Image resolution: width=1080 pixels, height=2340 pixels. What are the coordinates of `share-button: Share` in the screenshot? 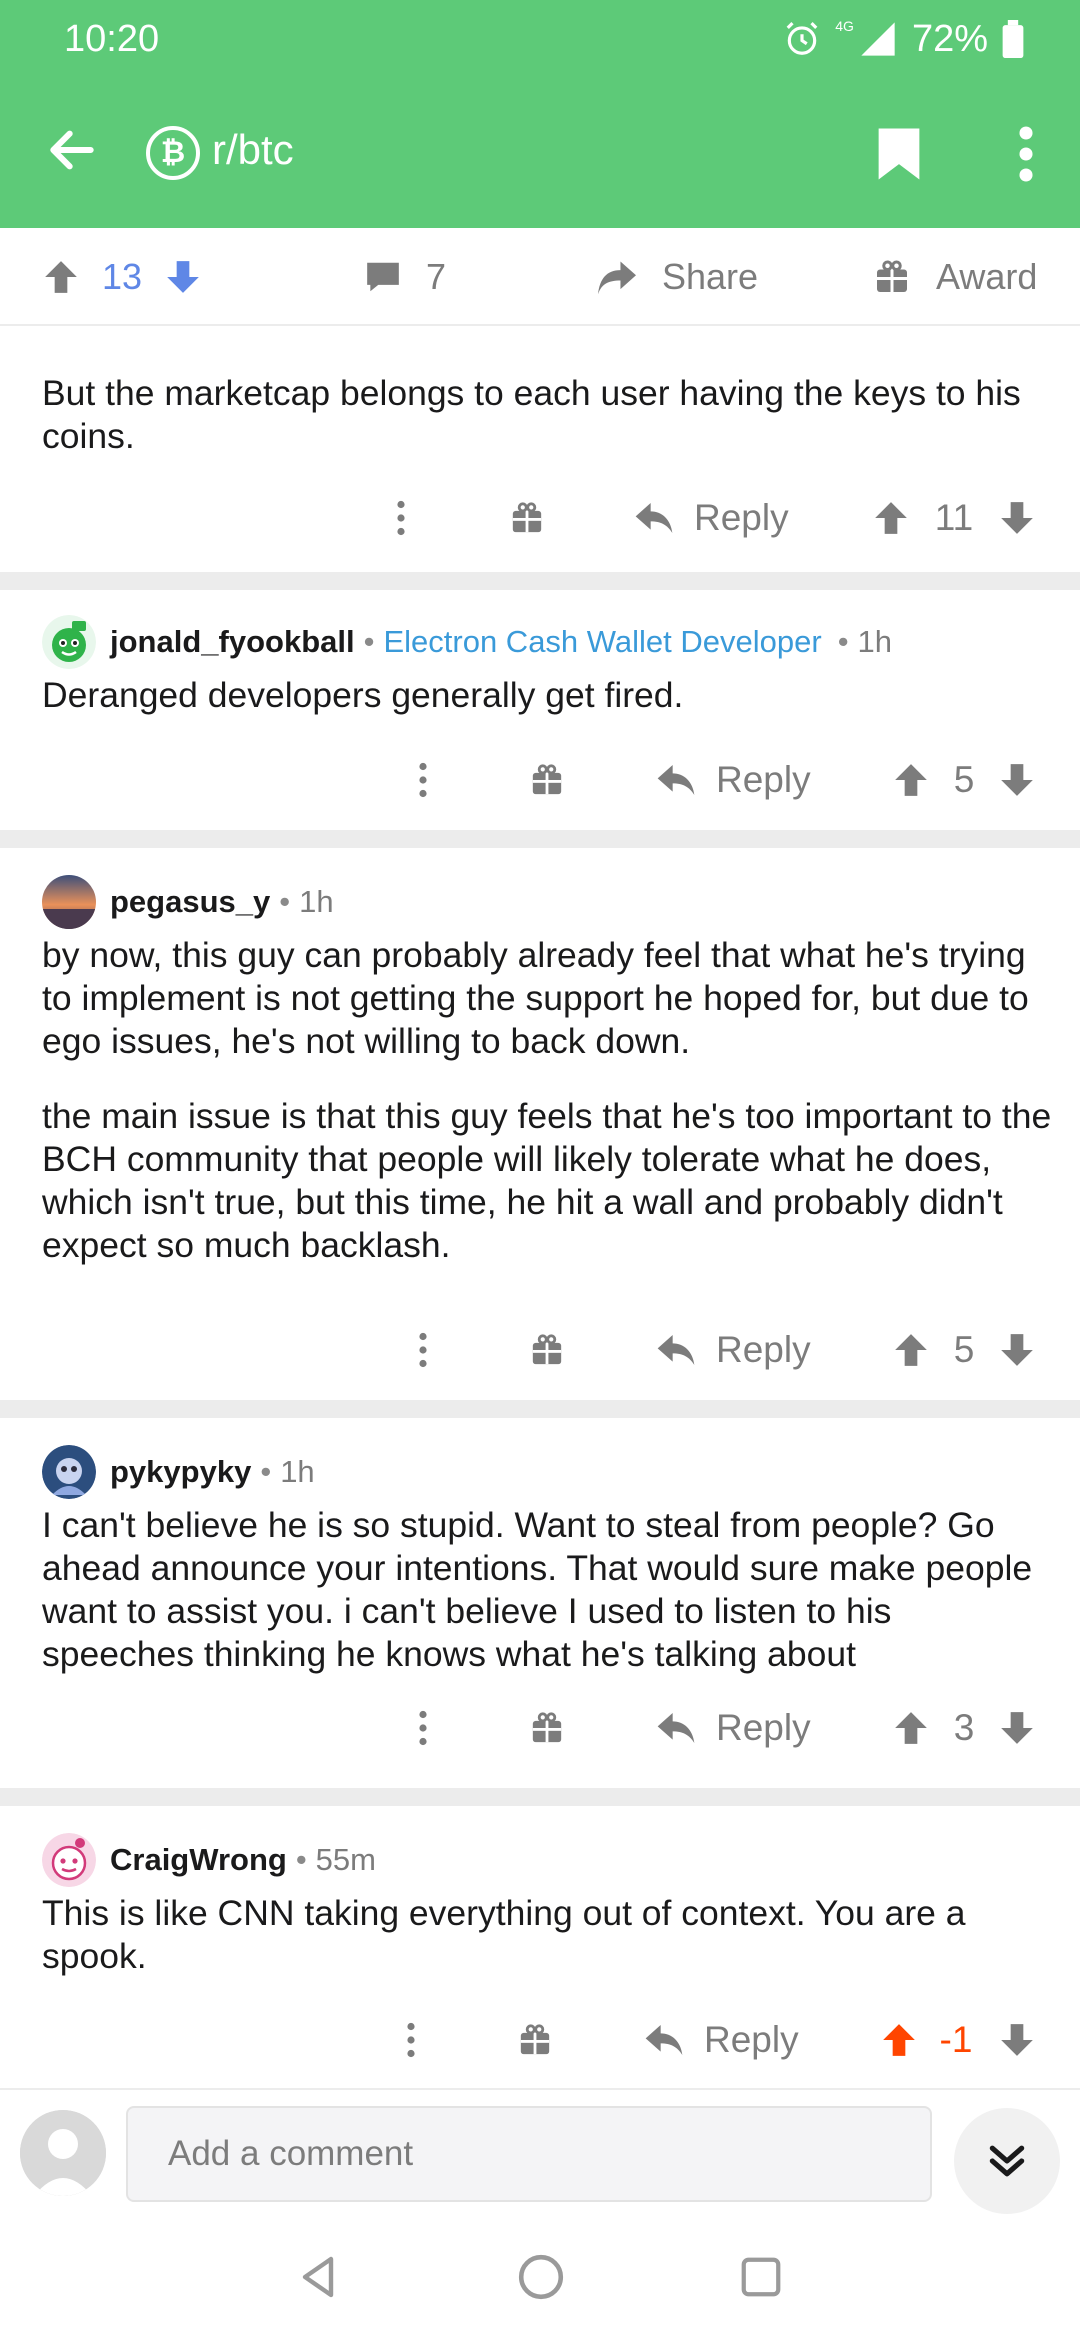 It's located at (677, 277).